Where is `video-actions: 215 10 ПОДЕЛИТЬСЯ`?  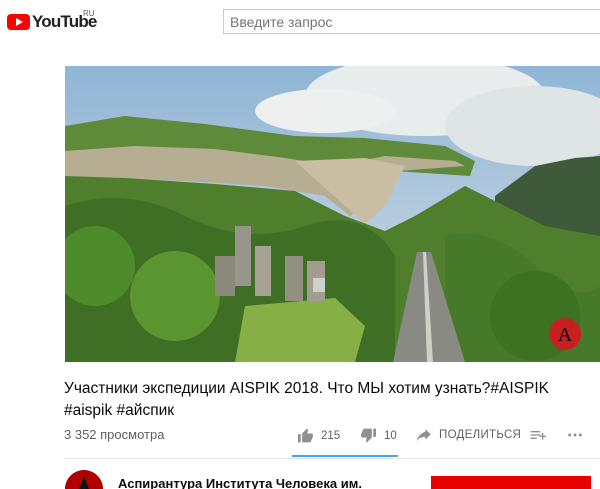
video-actions: 215 10 ПОДЕЛИТЬСЯ is located at coordinates (446, 438).